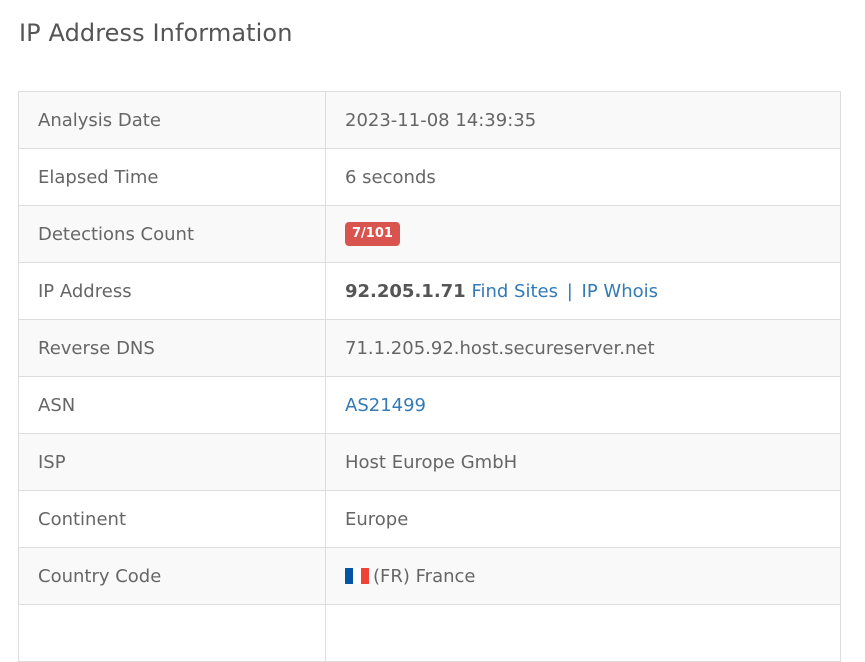  Describe the element at coordinates (172, 576) in the screenshot. I see `row-label: Country Code` at that location.